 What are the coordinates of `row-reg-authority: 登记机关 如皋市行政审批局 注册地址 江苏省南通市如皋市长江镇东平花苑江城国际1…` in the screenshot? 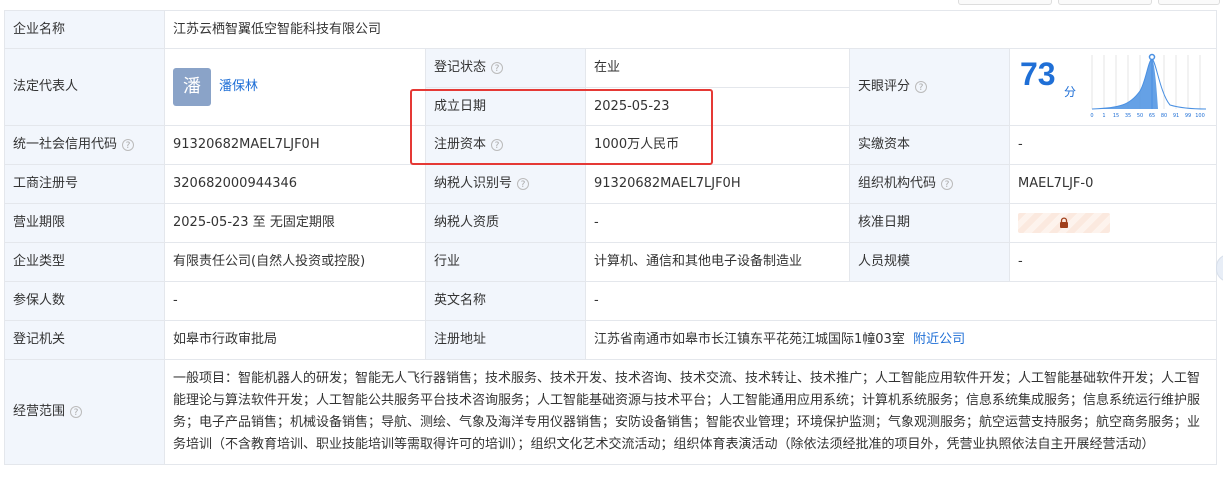 It's located at (611, 340).